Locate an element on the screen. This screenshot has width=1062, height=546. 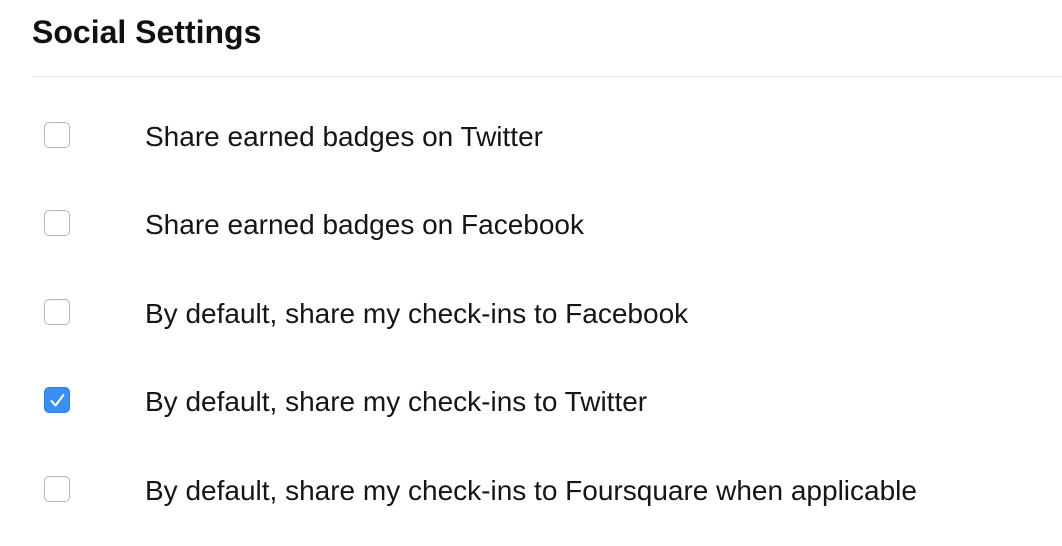
option-share-badges-twitter: Share earned badges on Twitter is located at coordinates (531, 136).